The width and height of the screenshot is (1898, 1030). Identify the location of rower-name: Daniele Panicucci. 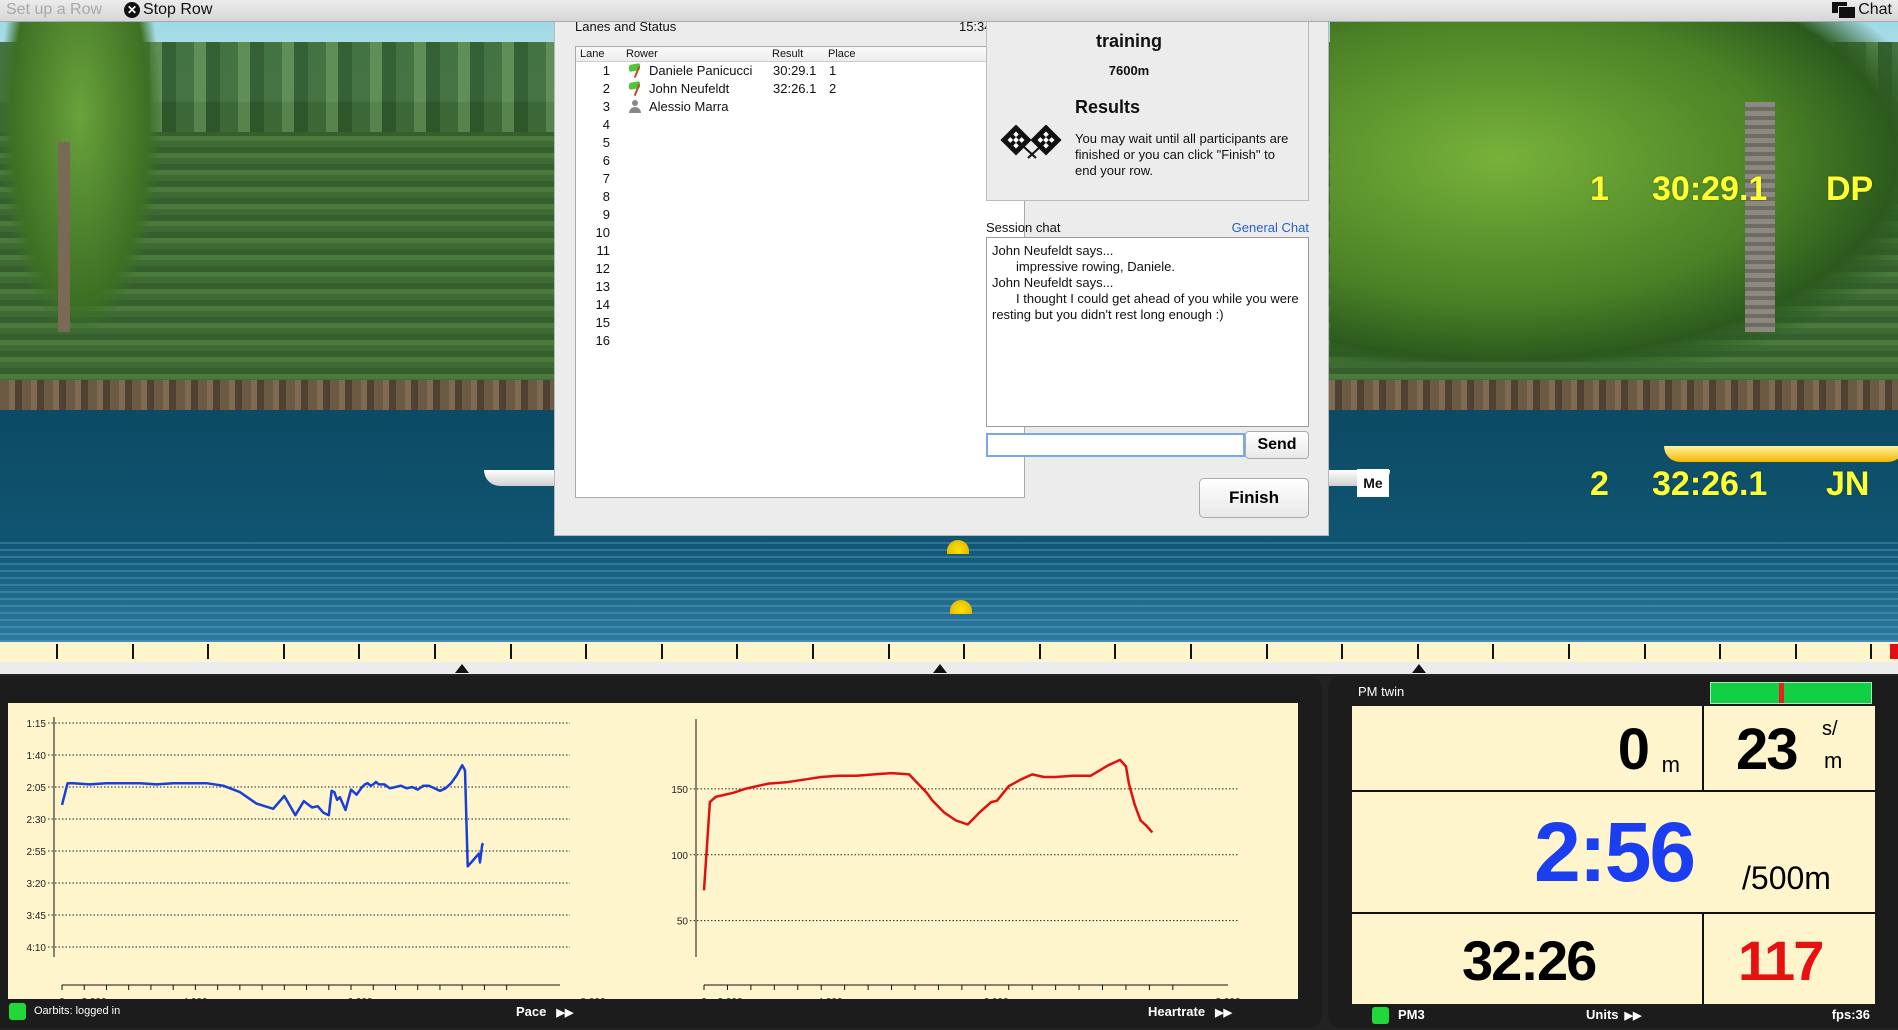
(701, 70).